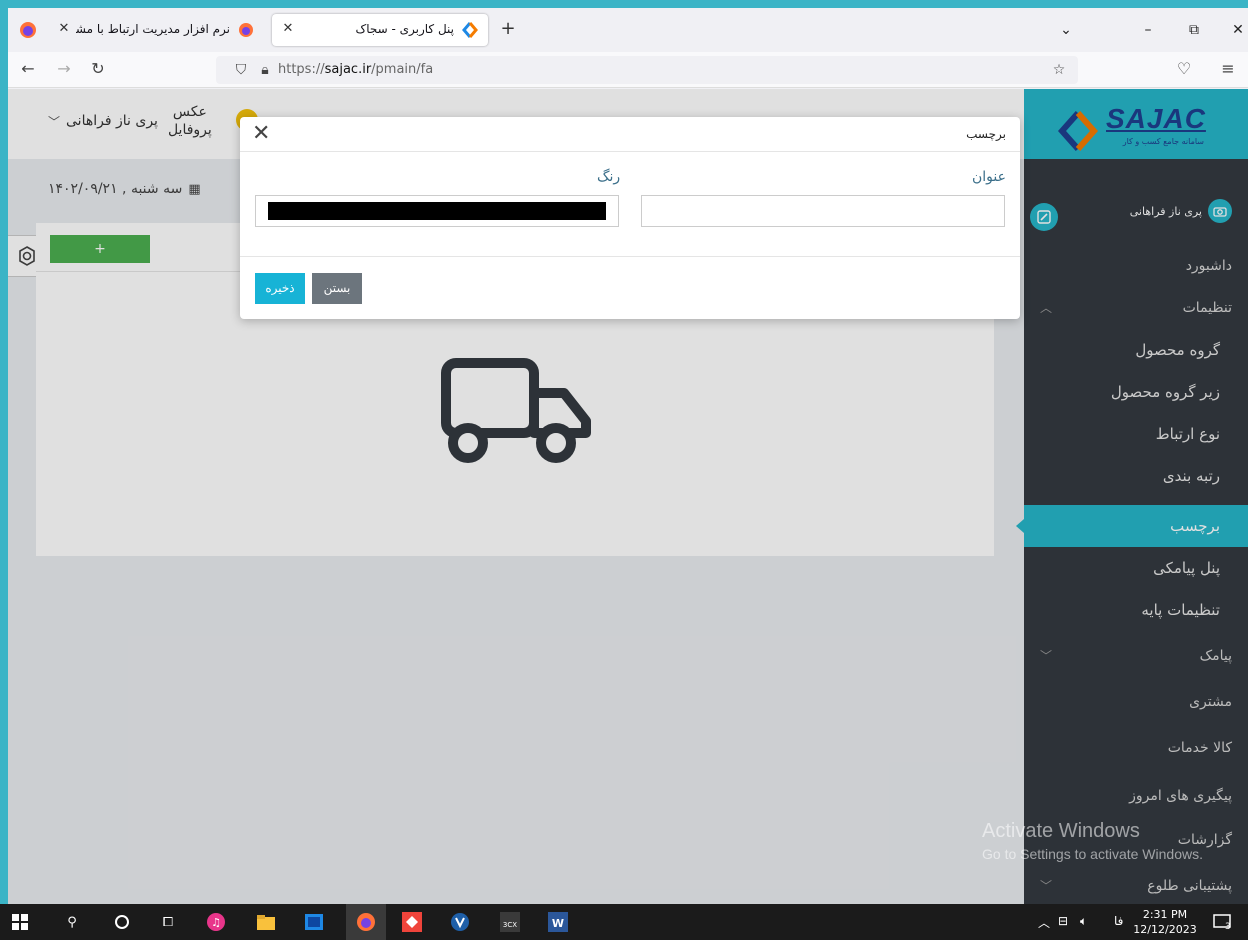 This screenshot has height=940, width=1248. I want to click on svg-text: W, so click(558, 923).